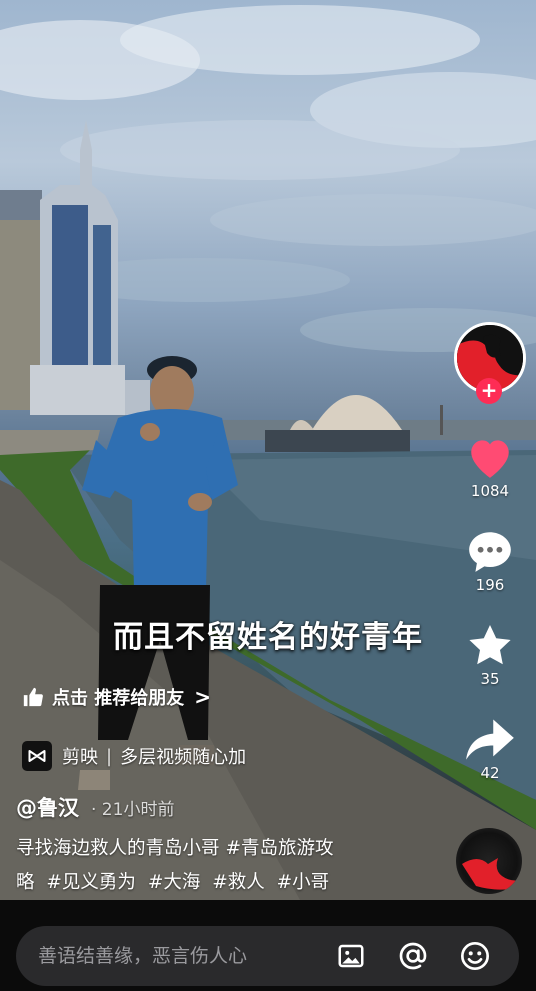 The height and width of the screenshot is (991, 536). I want to click on comment-bar, so click(267, 956).